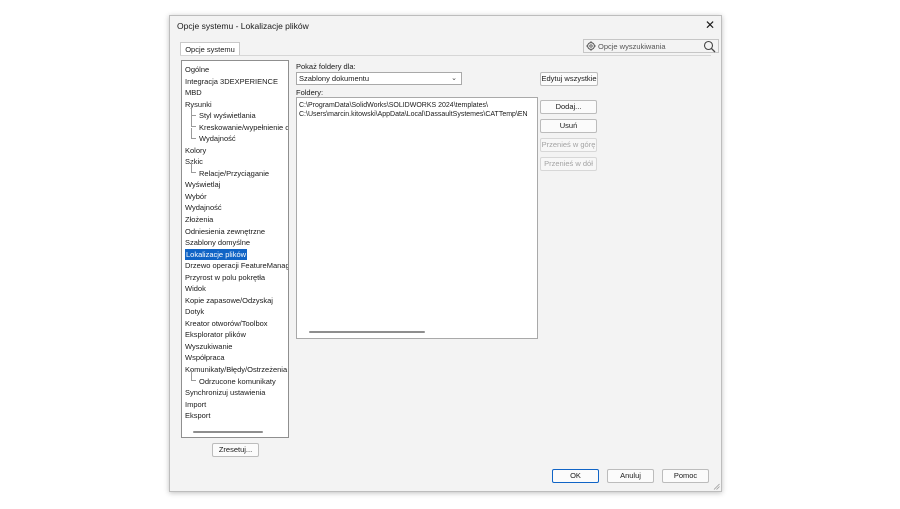 The image size is (900, 509). Describe the element at coordinates (225, 392) in the screenshot. I see `tree-item-synchronize-settings: Synchronizuj ustawienia` at that location.